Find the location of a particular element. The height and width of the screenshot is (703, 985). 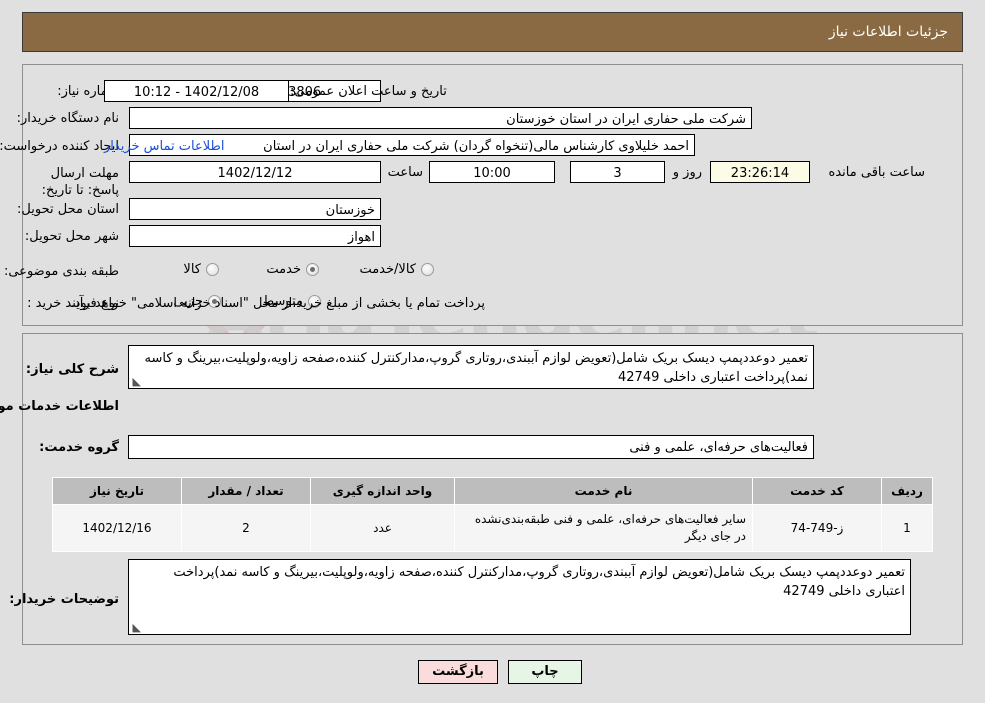

province-label: استان محل تحویل: is located at coordinates (68, 209).